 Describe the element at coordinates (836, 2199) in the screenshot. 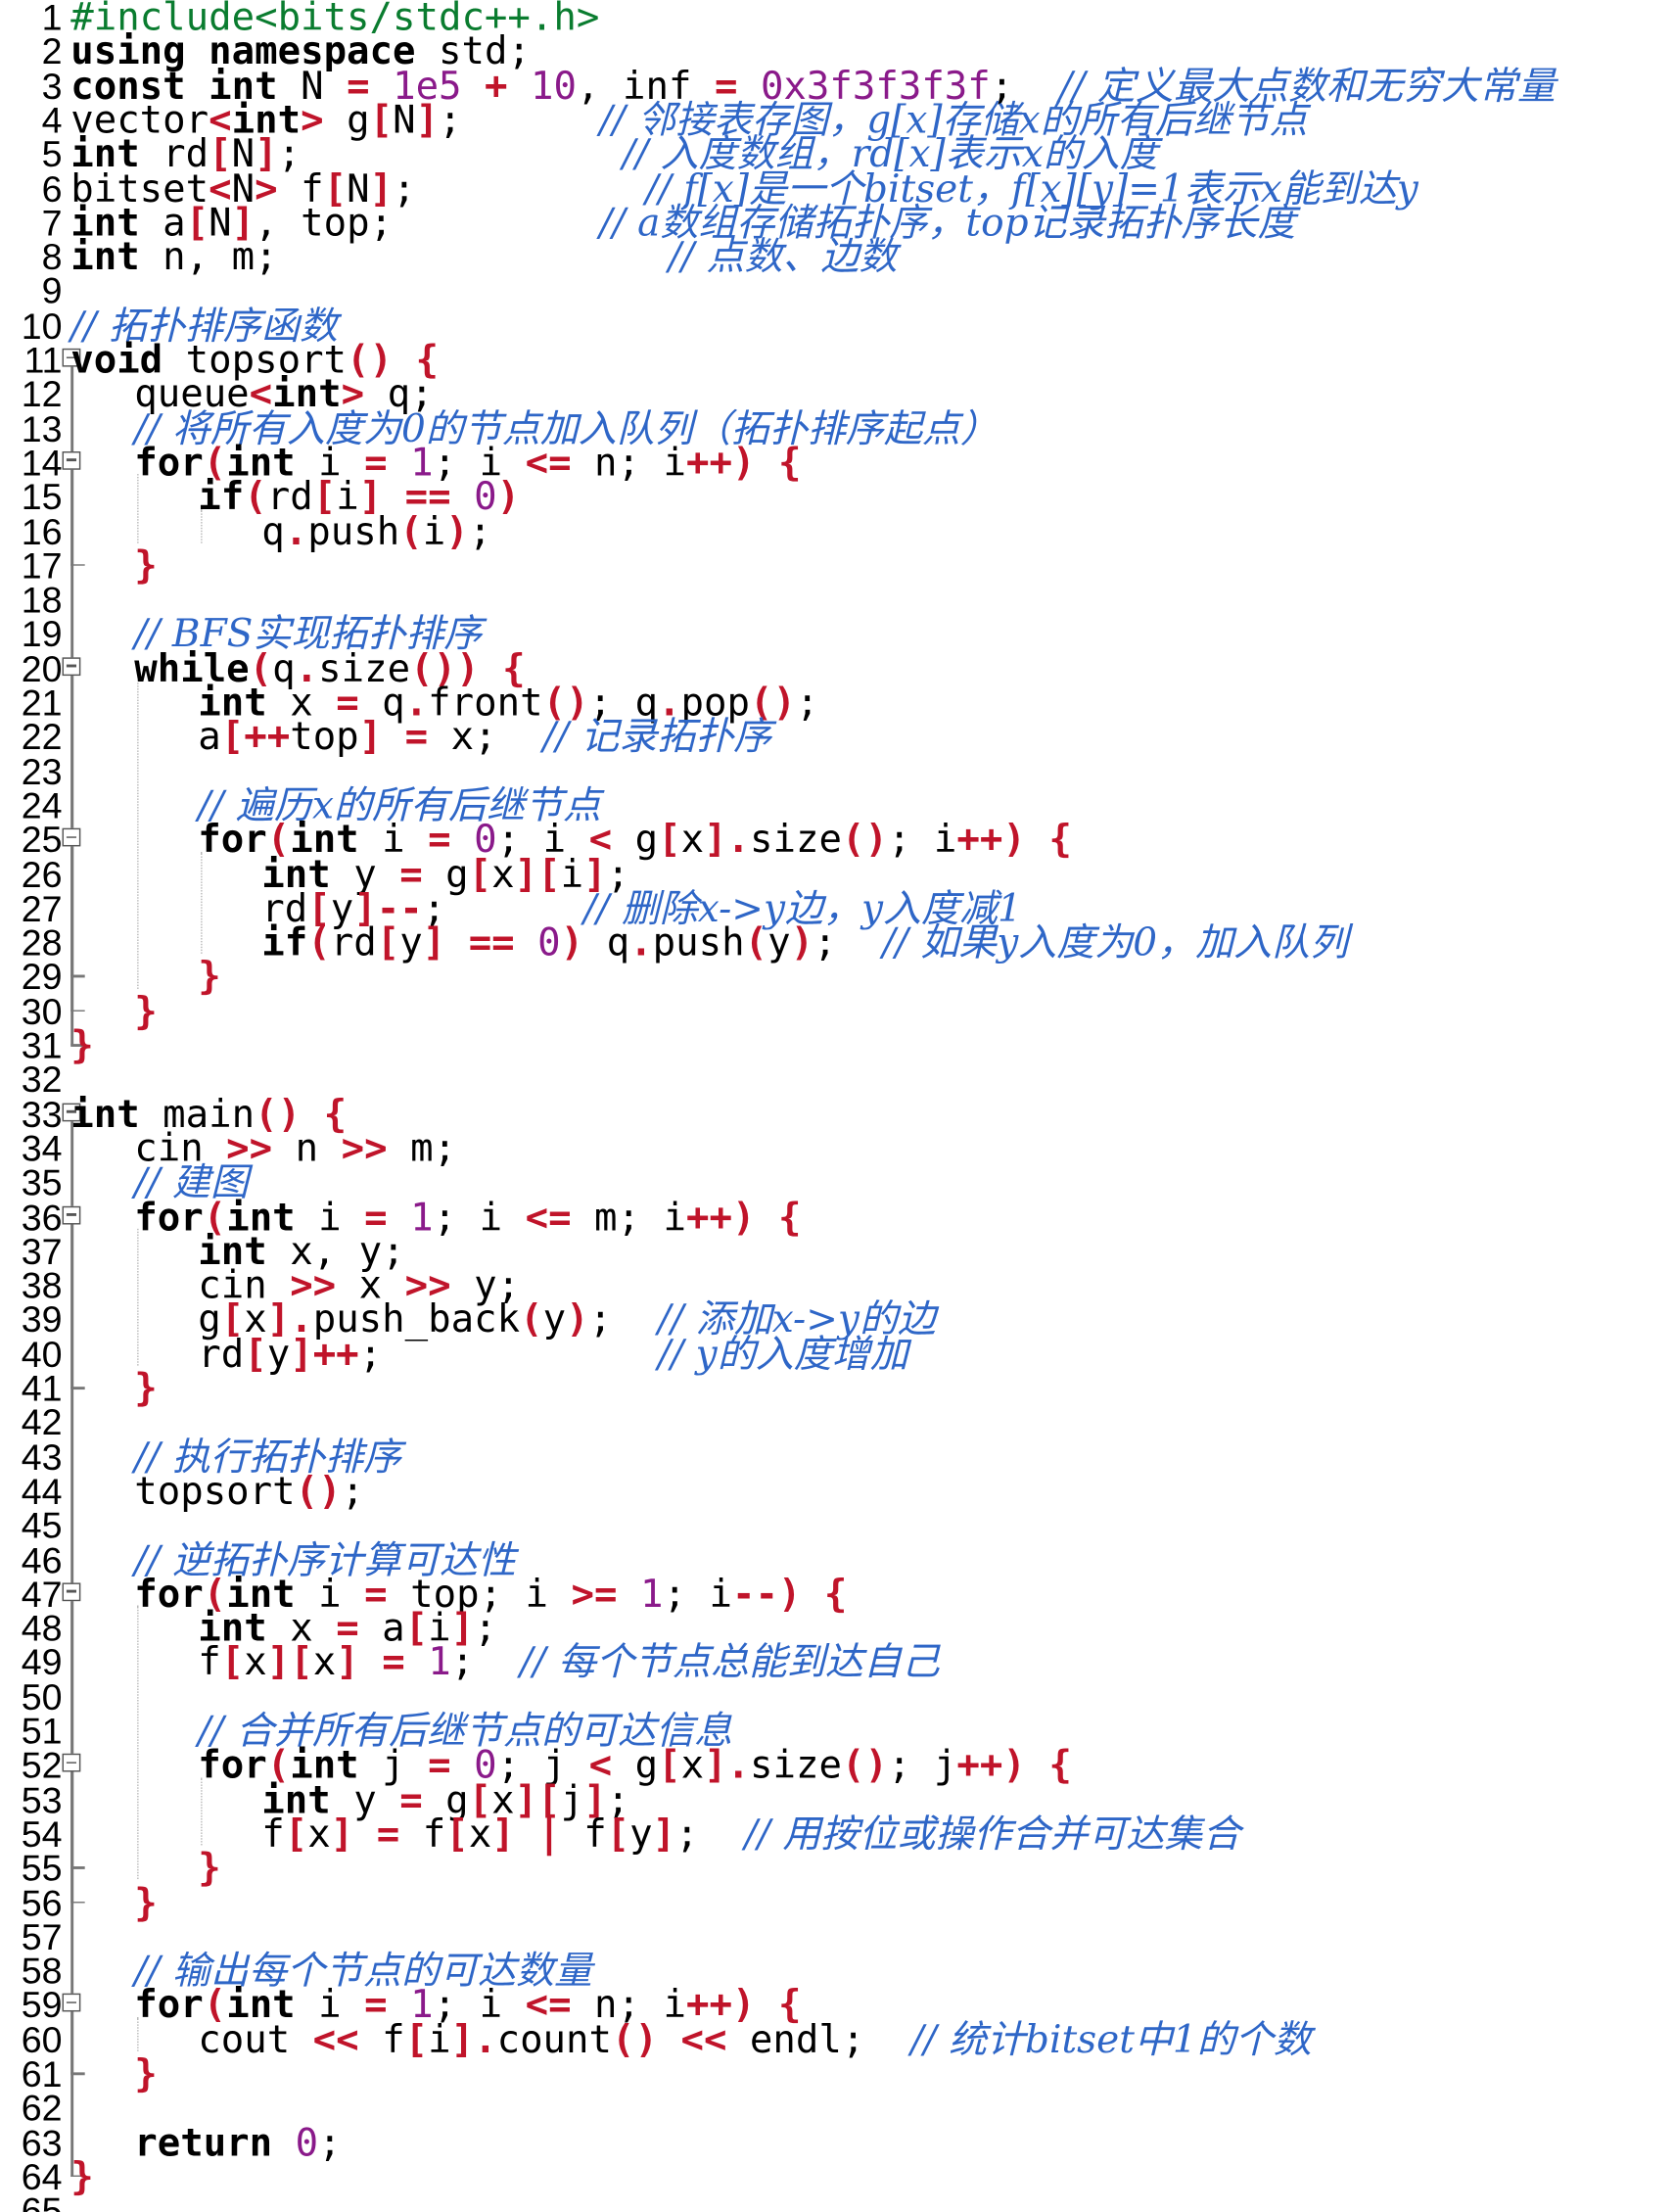

I see `code-line: 65` at that location.